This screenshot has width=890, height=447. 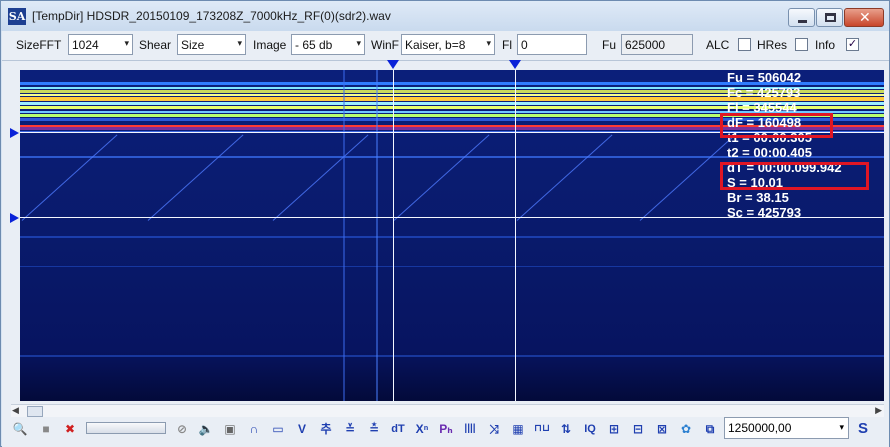 What do you see at coordinates (20, 429) in the screenshot?
I see `zoom-icon: 🔍` at bounding box center [20, 429].